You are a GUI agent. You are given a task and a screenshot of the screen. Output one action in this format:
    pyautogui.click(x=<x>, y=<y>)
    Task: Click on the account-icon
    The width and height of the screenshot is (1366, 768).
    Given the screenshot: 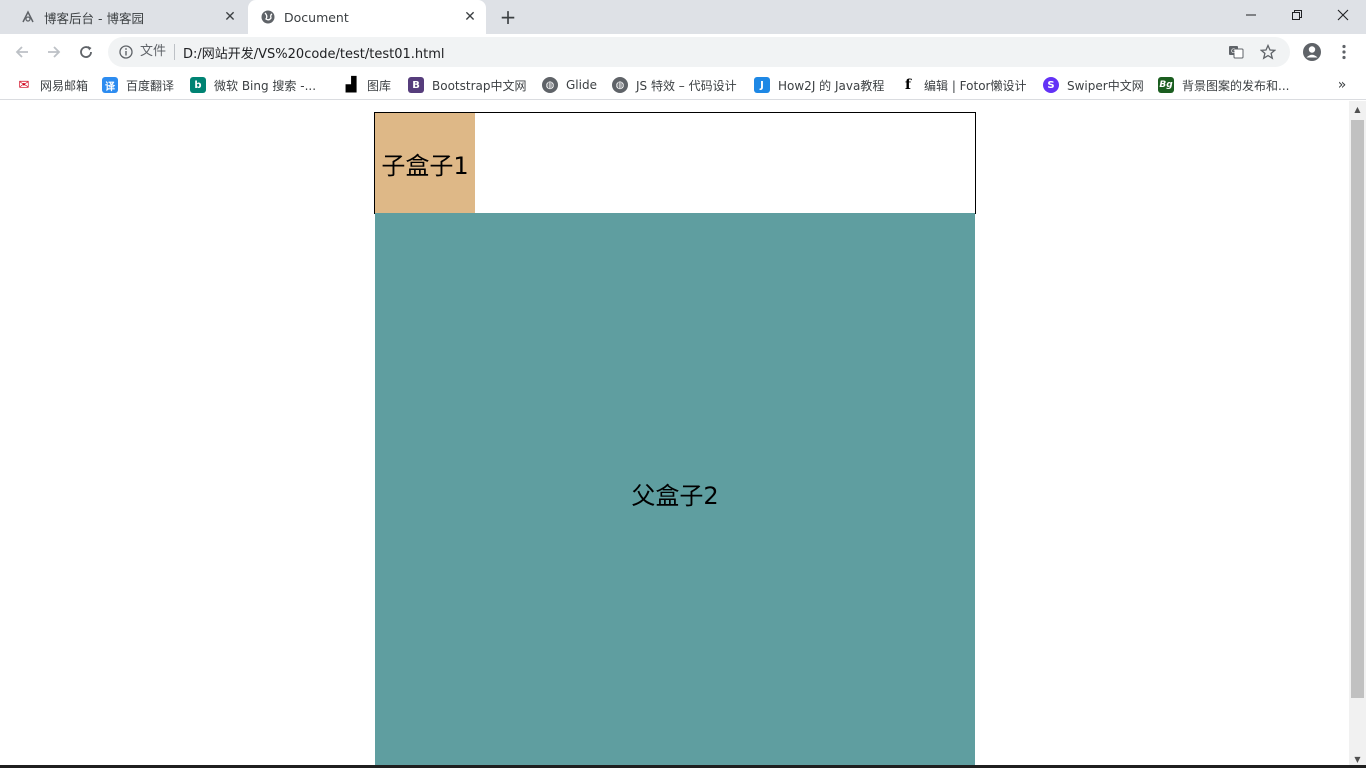 What is the action you would take?
    pyautogui.click(x=1312, y=52)
    